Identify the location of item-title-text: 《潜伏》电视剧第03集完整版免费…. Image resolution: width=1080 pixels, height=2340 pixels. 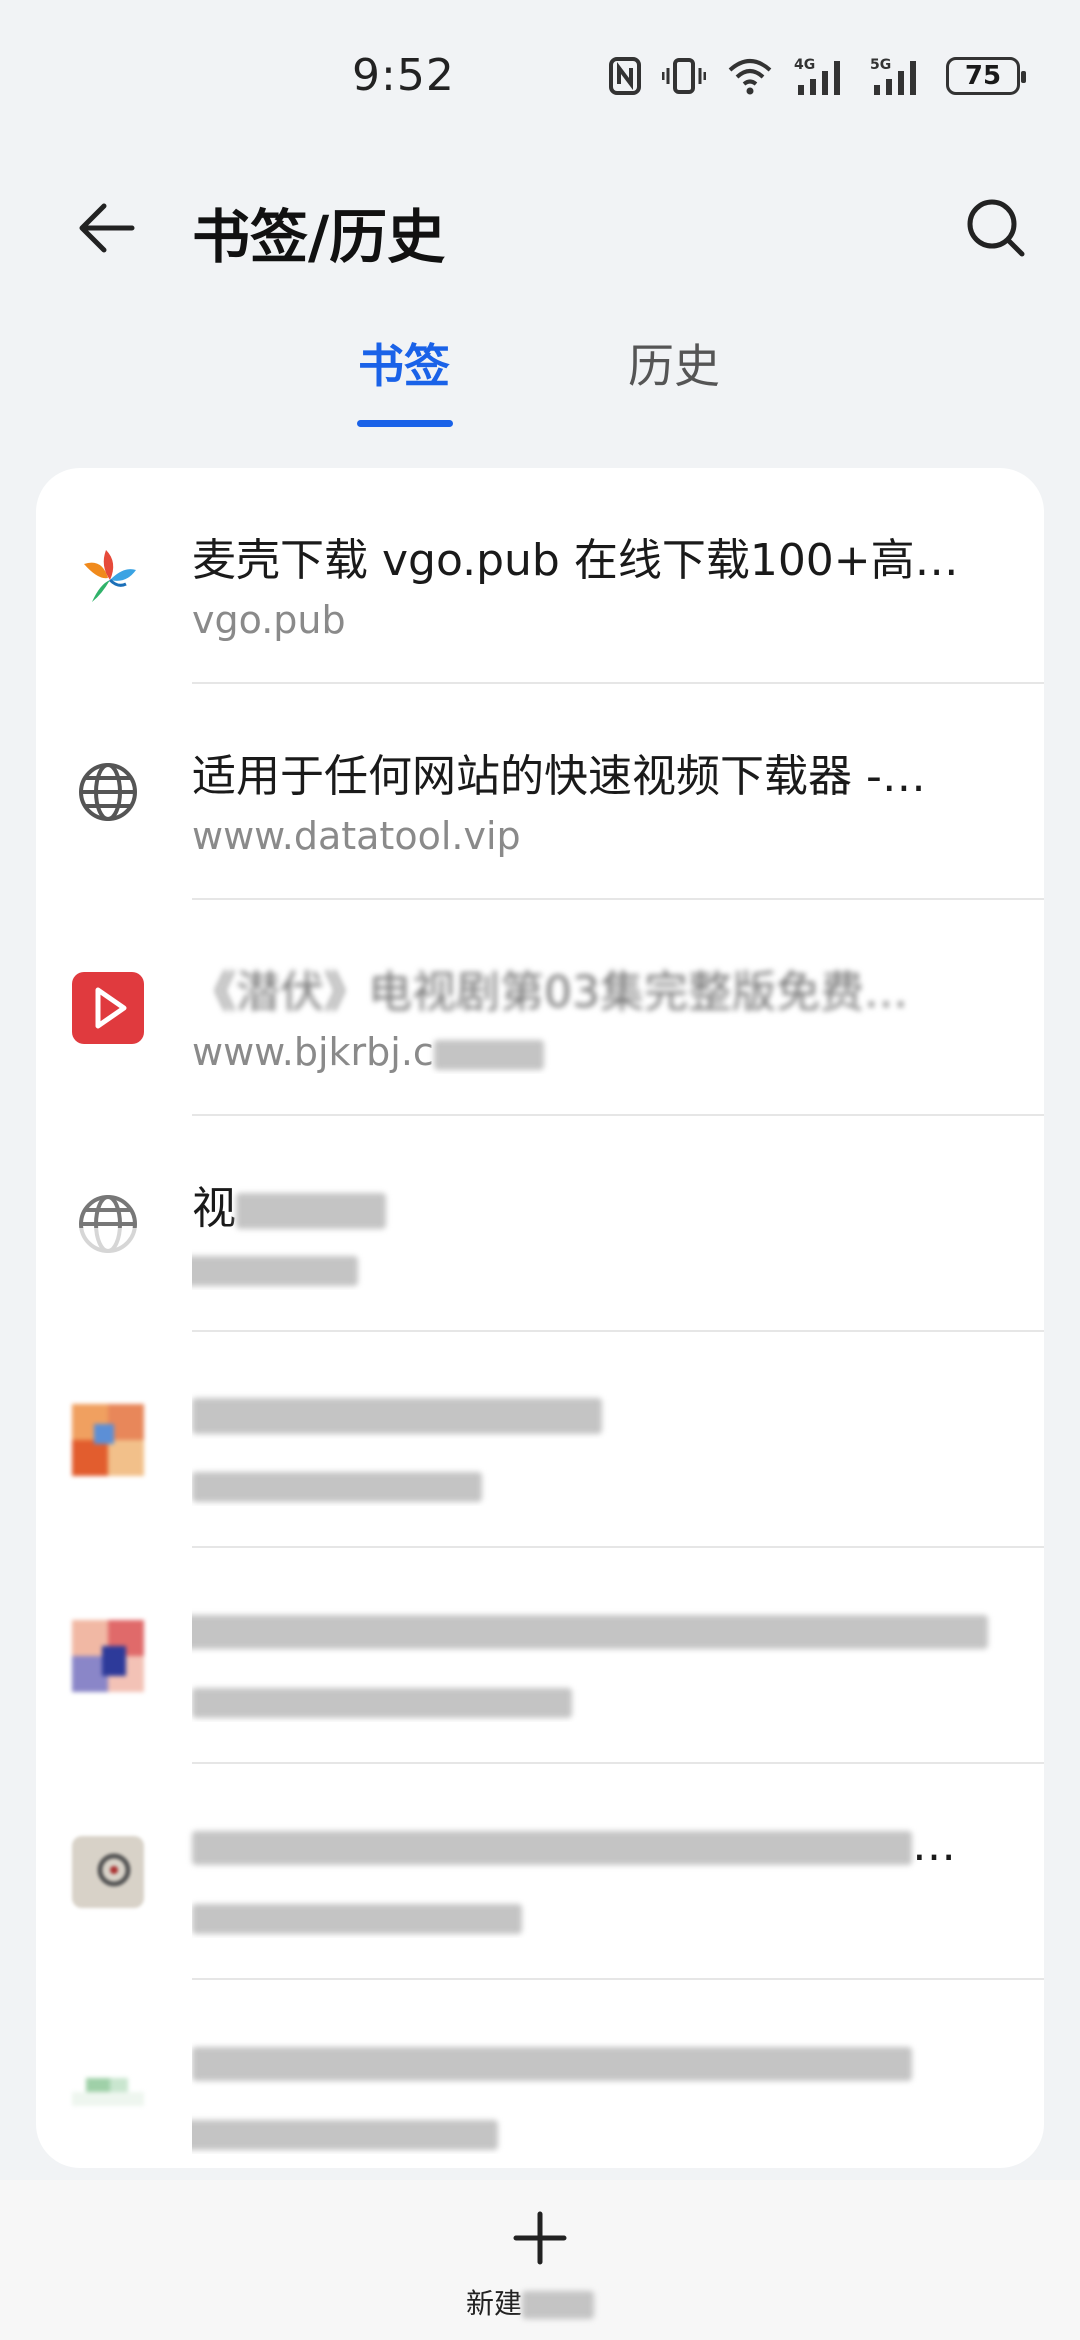
(550, 992).